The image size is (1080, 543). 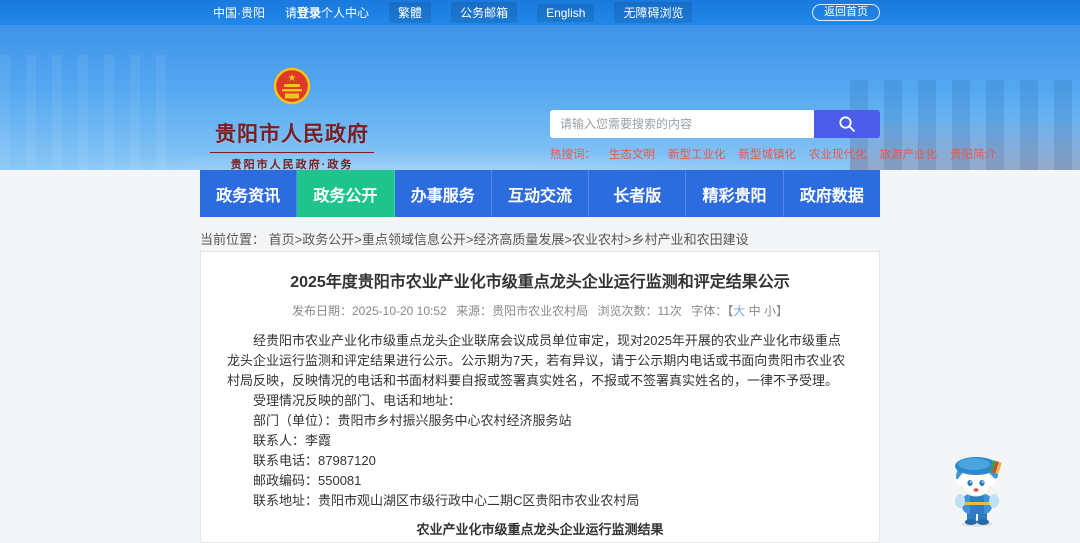 I want to click on login-prefix: 请, so click(x=291, y=13).